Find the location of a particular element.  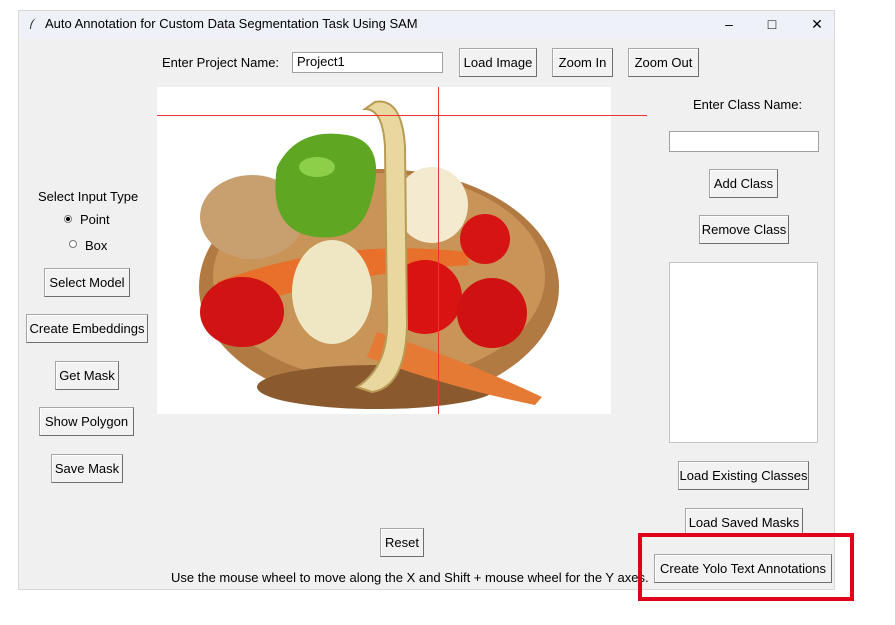

class-listbox is located at coordinates (743, 352).